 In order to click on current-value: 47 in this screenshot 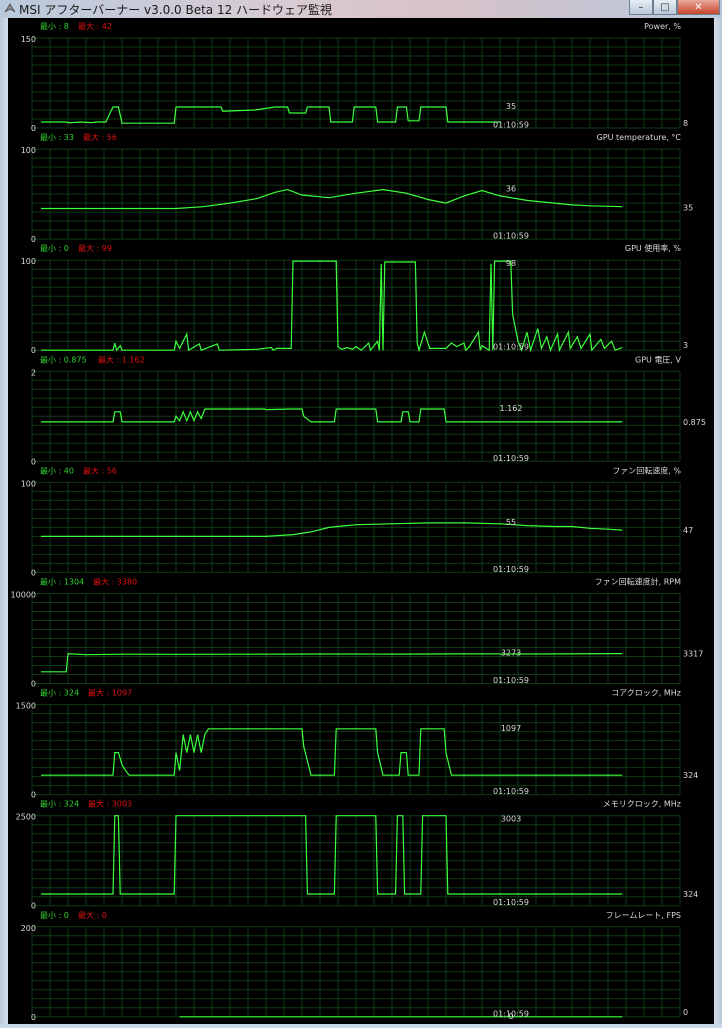, I will do `click(688, 530)`.